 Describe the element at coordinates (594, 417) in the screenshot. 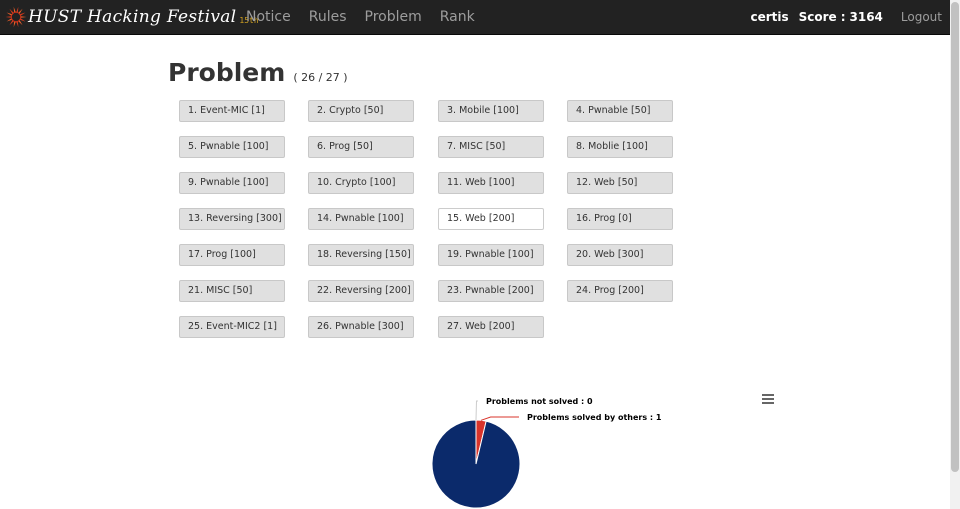

I see `pie-data-label: Problems solved by others : 1` at that location.